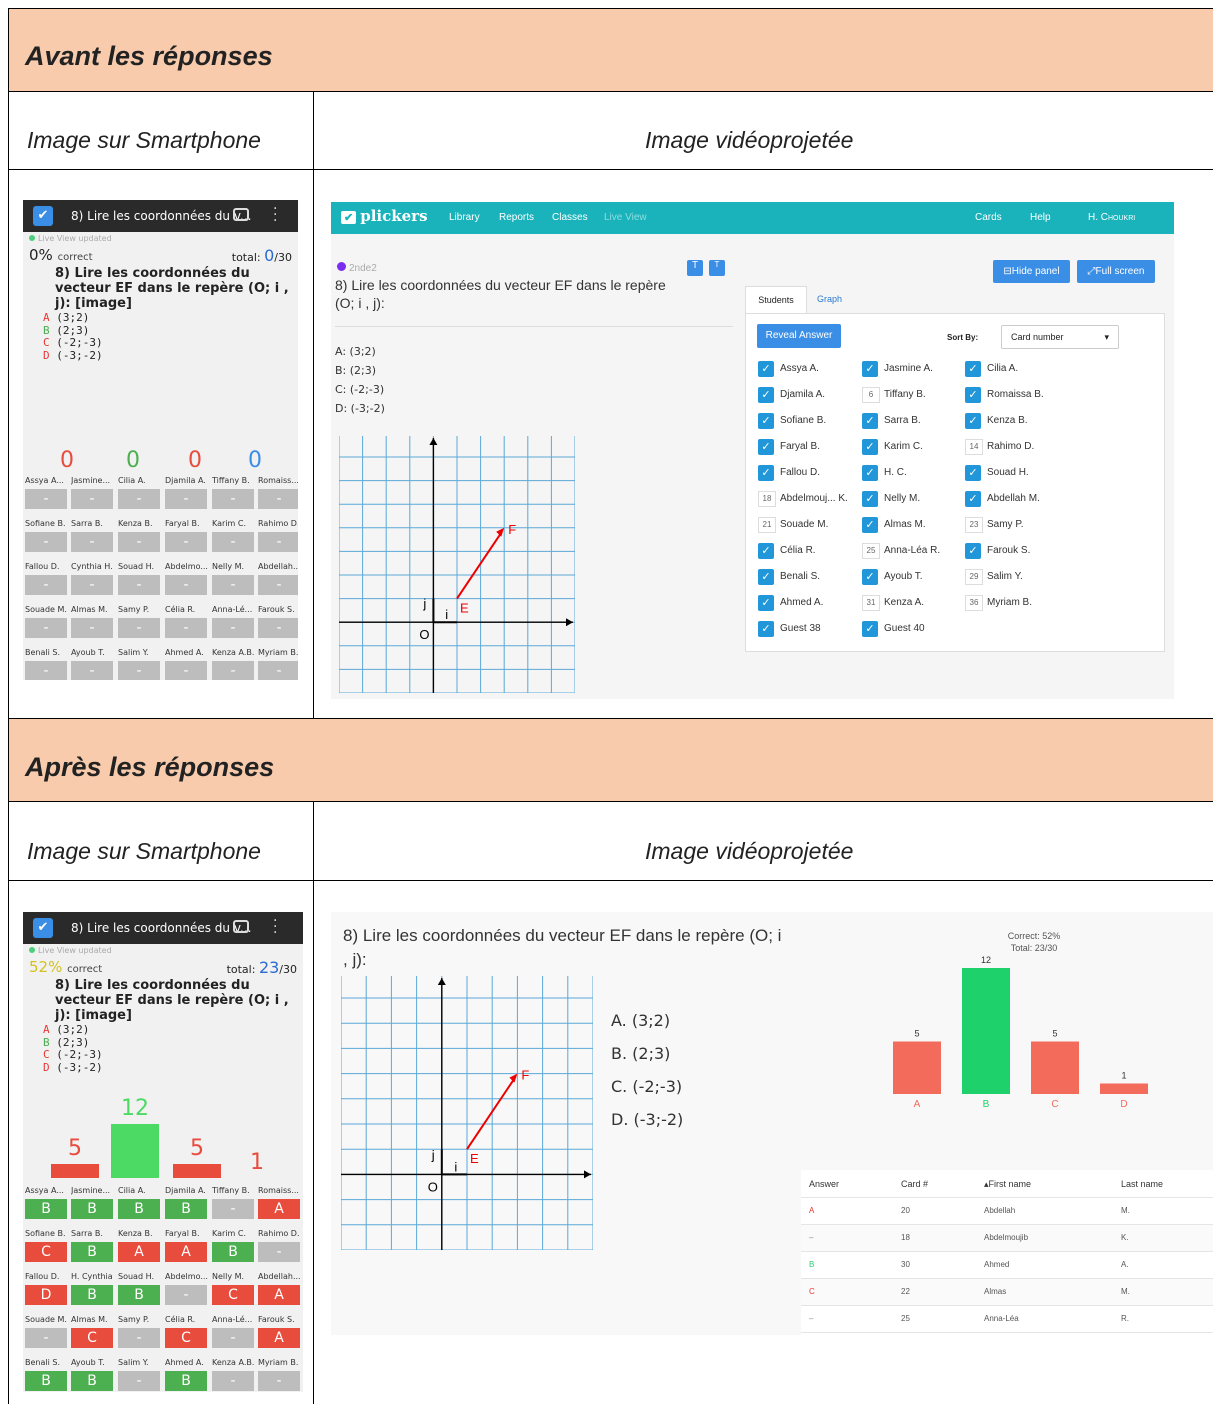 The height and width of the screenshot is (1404, 1213). What do you see at coordinates (1142, 1184) in the screenshot?
I see `column-header: Last name` at bounding box center [1142, 1184].